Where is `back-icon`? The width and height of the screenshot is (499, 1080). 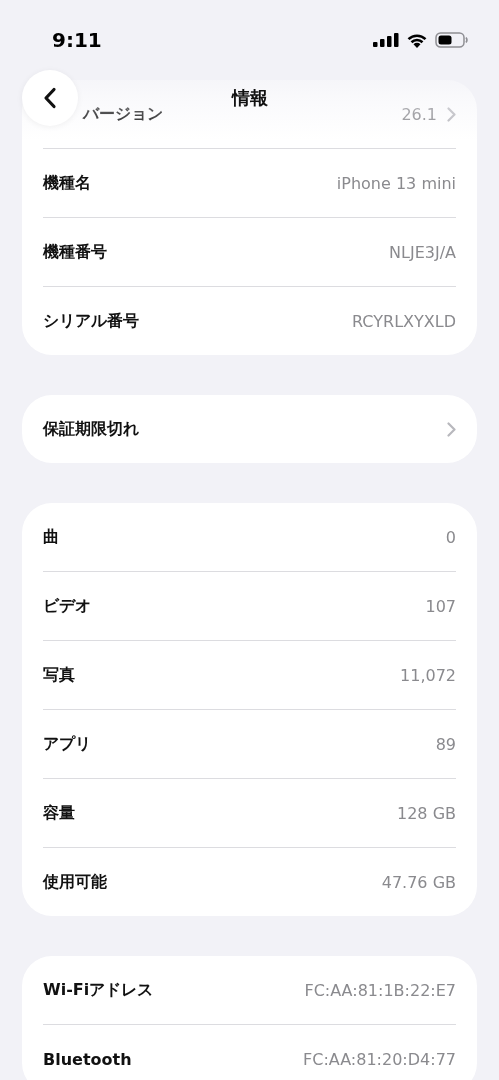
back-icon is located at coordinates (50, 98).